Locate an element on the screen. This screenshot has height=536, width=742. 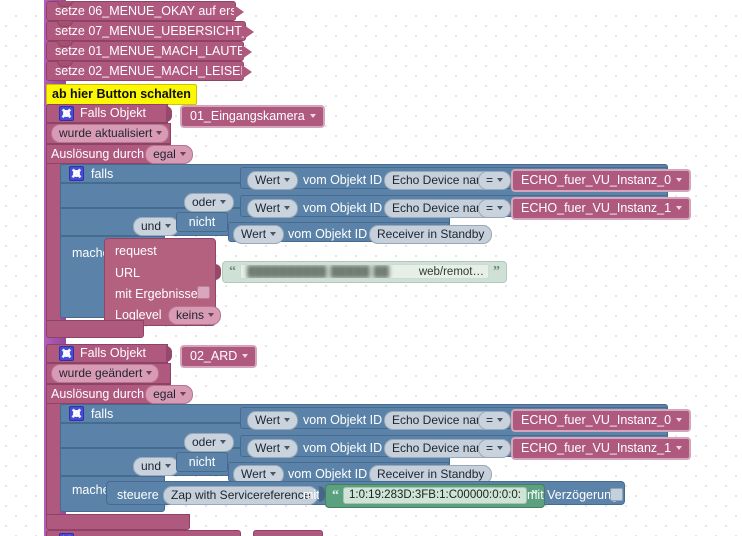
request-url-string-block: “ ██████████ █████ ██ web/remot… ” is located at coordinates (364, 272).